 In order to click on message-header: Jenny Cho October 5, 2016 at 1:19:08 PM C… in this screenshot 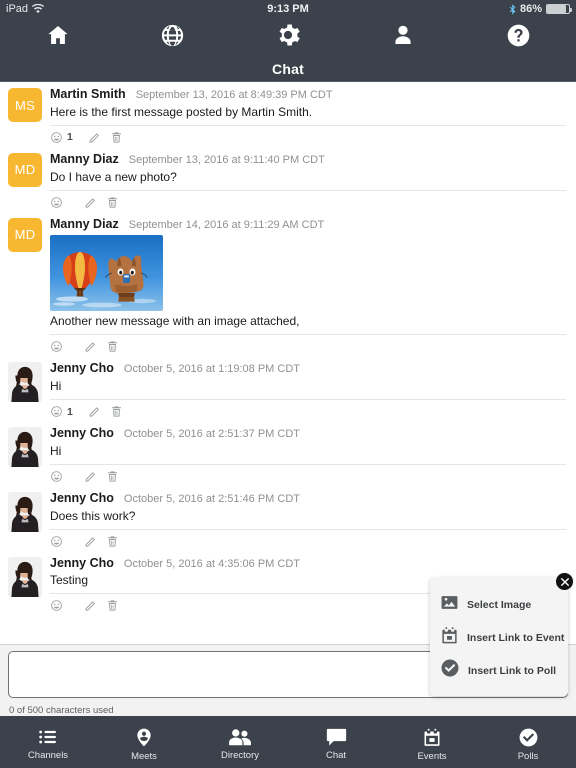, I will do `click(308, 368)`.